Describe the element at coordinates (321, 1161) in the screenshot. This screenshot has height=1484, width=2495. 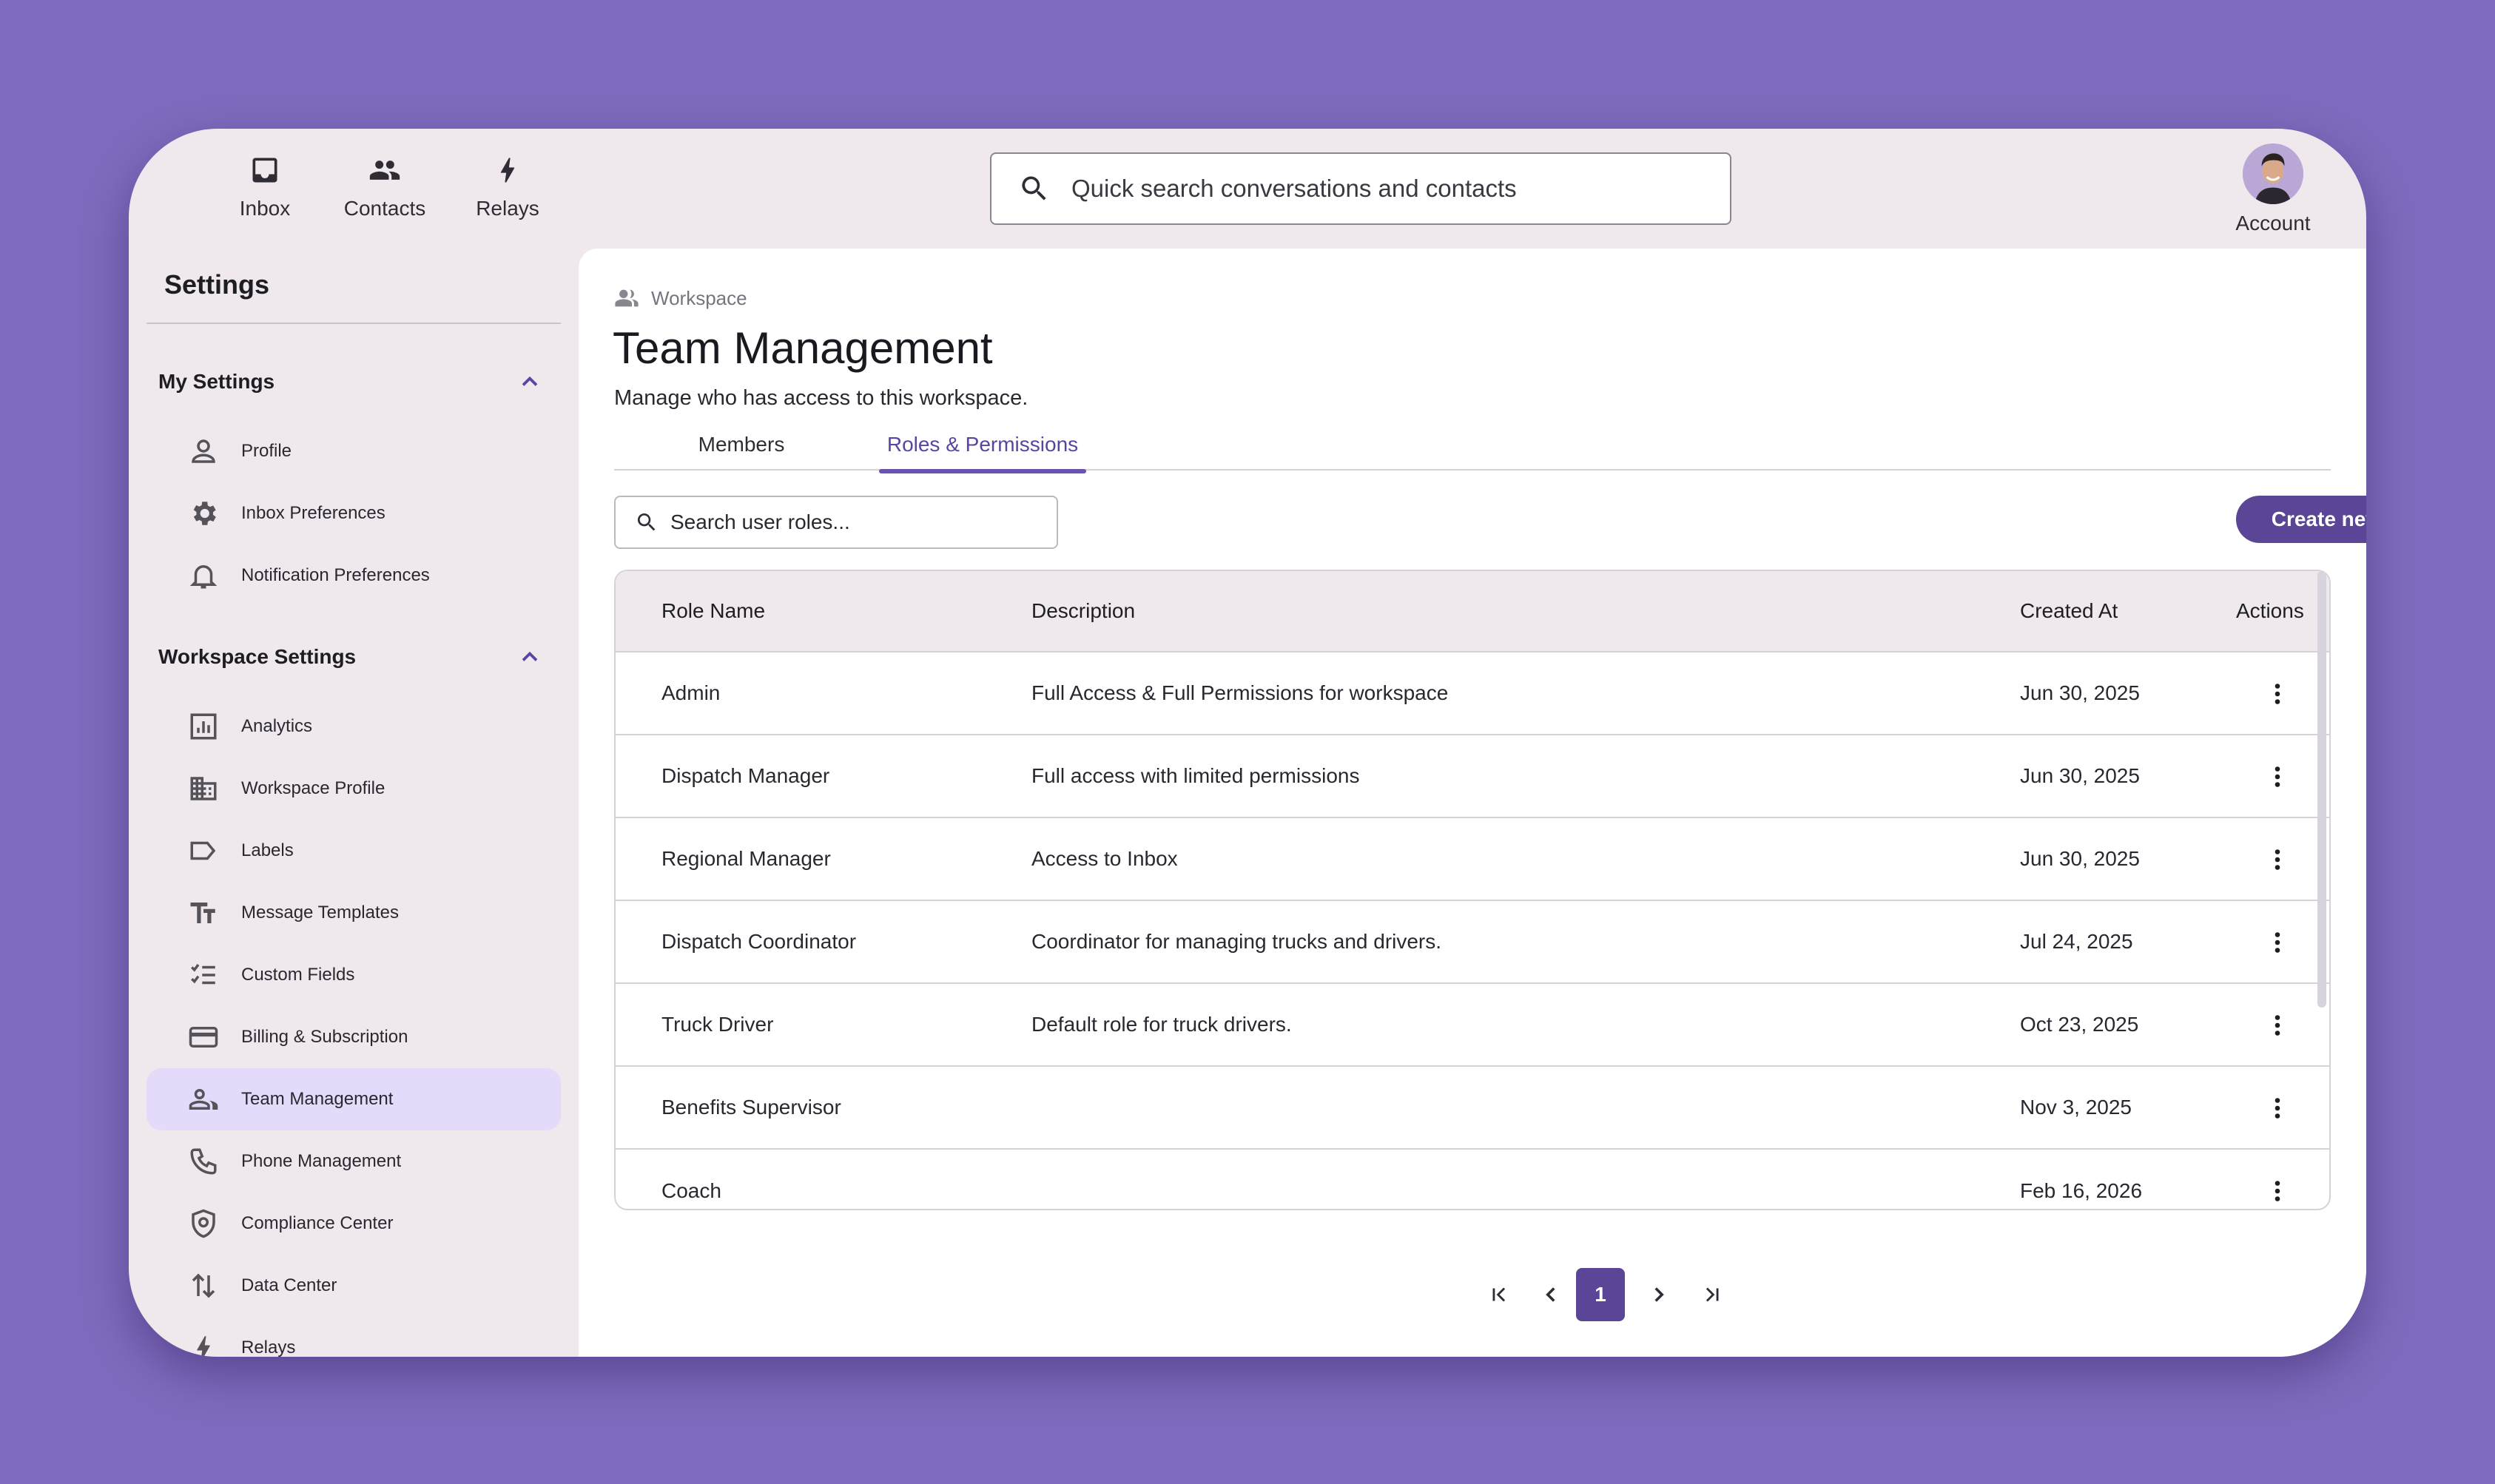
I see `sidebar-item-label: Phone Management` at that location.